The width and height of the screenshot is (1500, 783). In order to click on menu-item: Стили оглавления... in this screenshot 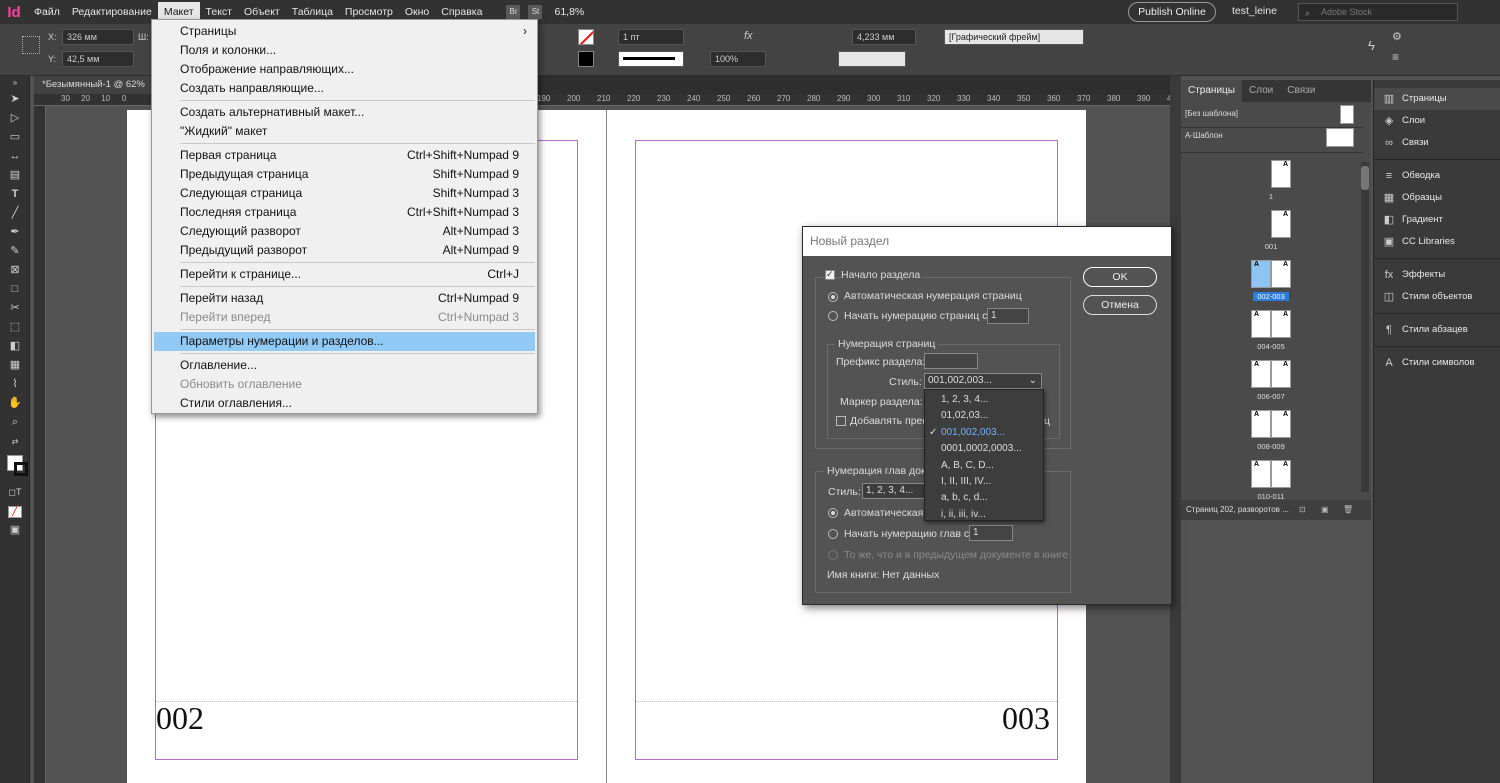, I will do `click(344, 403)`.